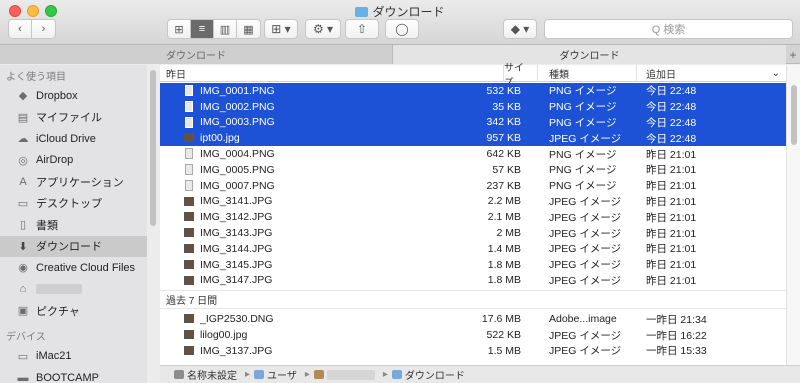  Describe the element at coordinates (205, 374) in the screenshot. I see `path-item-disk: 名称未設定` at that location.